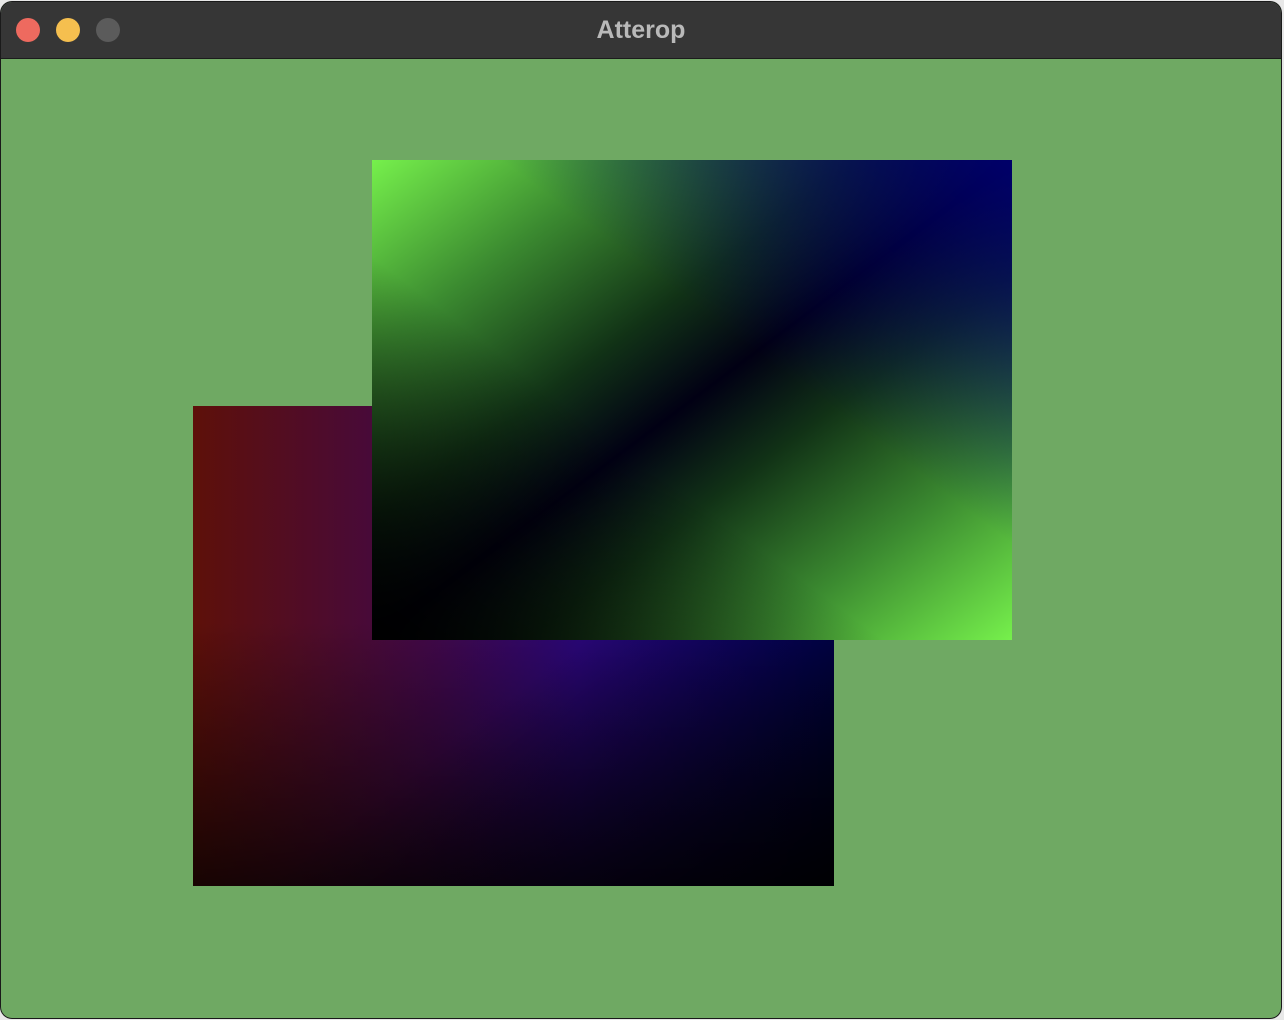 Image resolution: width=1284 pixels, height=1020 pixels. I want to click on title-bar: Atterop, so click(641, 30).